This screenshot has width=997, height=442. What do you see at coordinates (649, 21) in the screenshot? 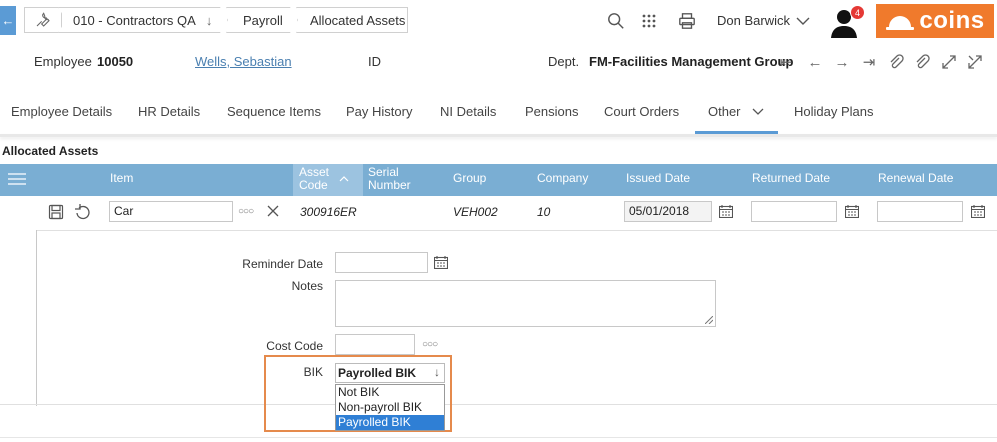
I see `grid-icon` at bounding box center [649, 21].